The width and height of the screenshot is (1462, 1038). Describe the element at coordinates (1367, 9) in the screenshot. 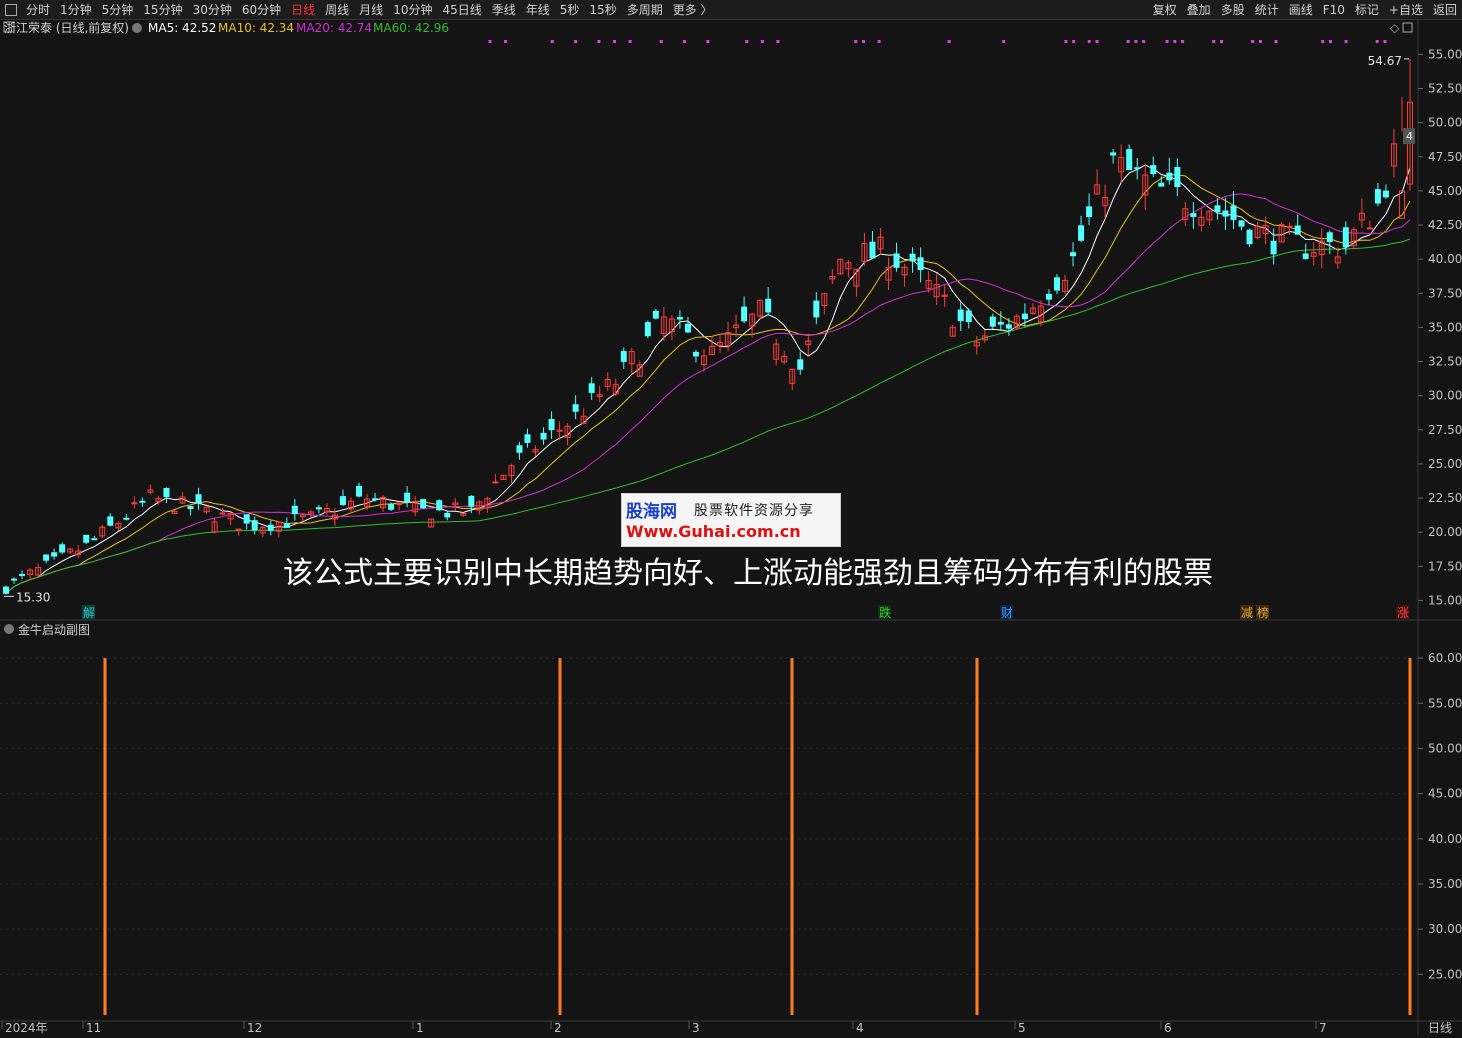

I see `toolbar-button: 标记` at that location.